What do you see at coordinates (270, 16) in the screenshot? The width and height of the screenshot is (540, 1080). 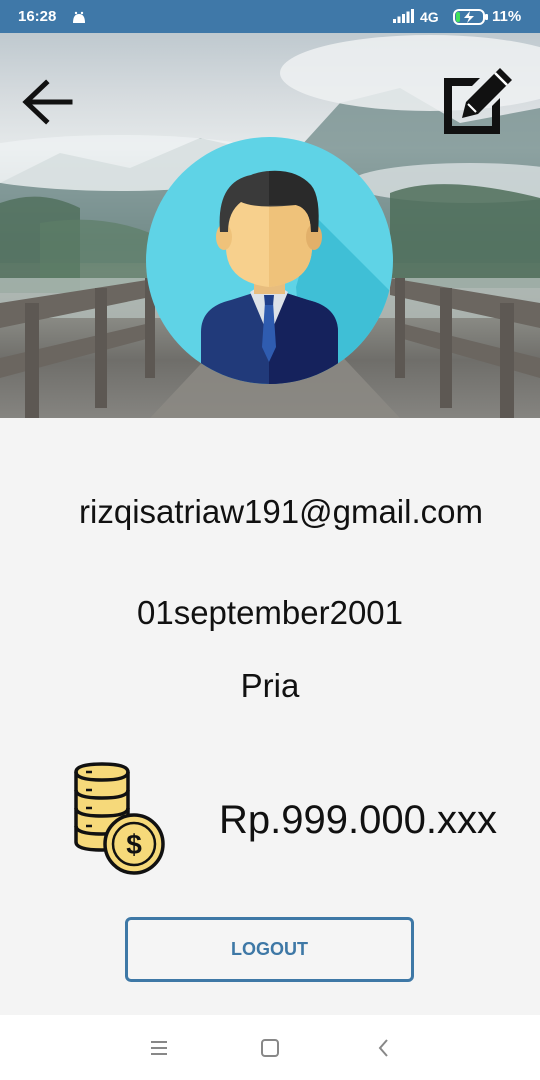 I see `status-bar: 16:28 4G 11%` at bounding box center [270, 16].